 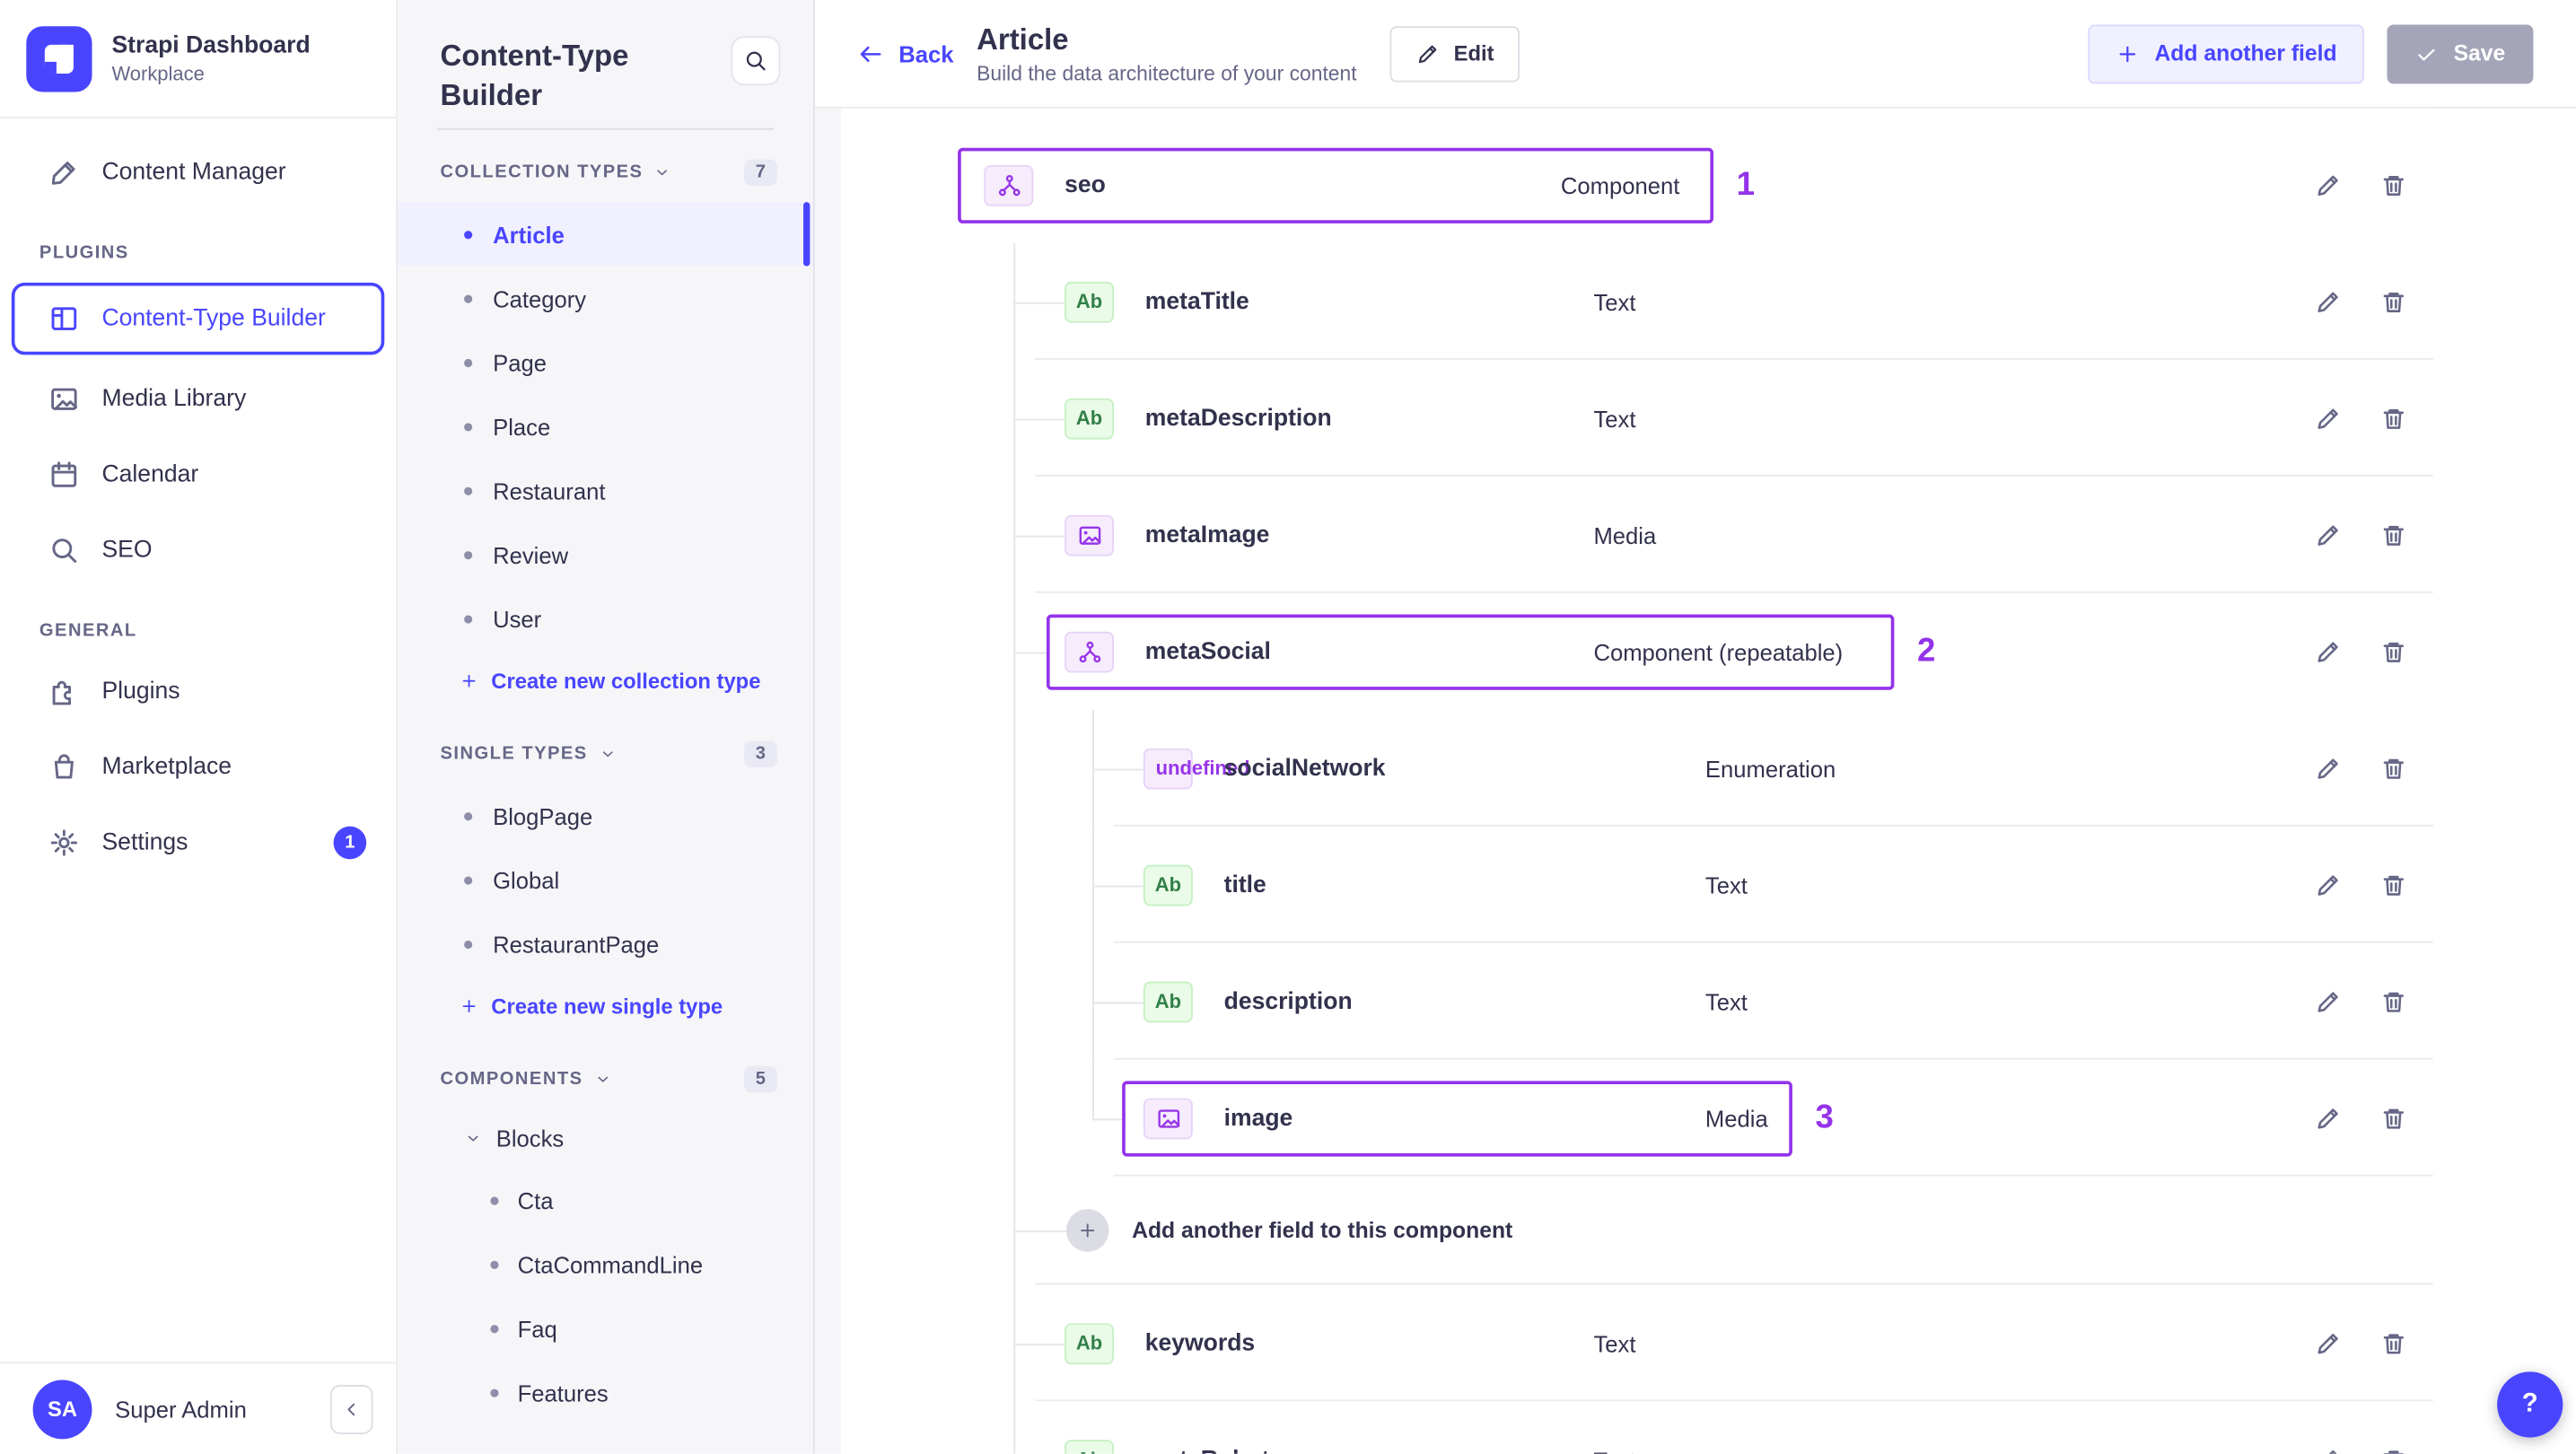 I want to click on subnav-item-place: Place, so click(x=605, y=426).